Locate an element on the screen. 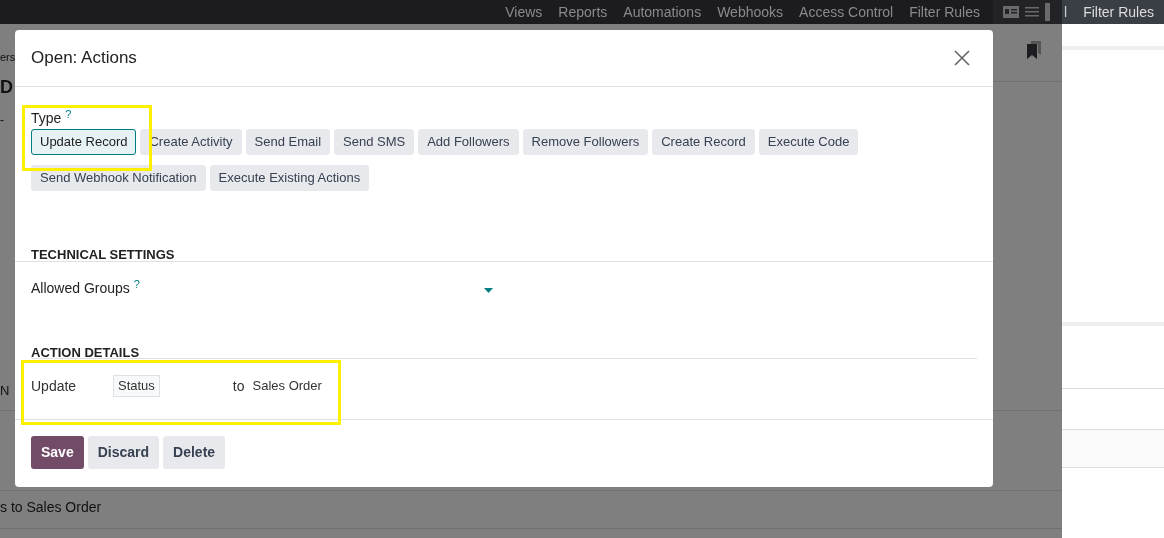  type-option: Remove Followers is located at coordinates (585, 142).